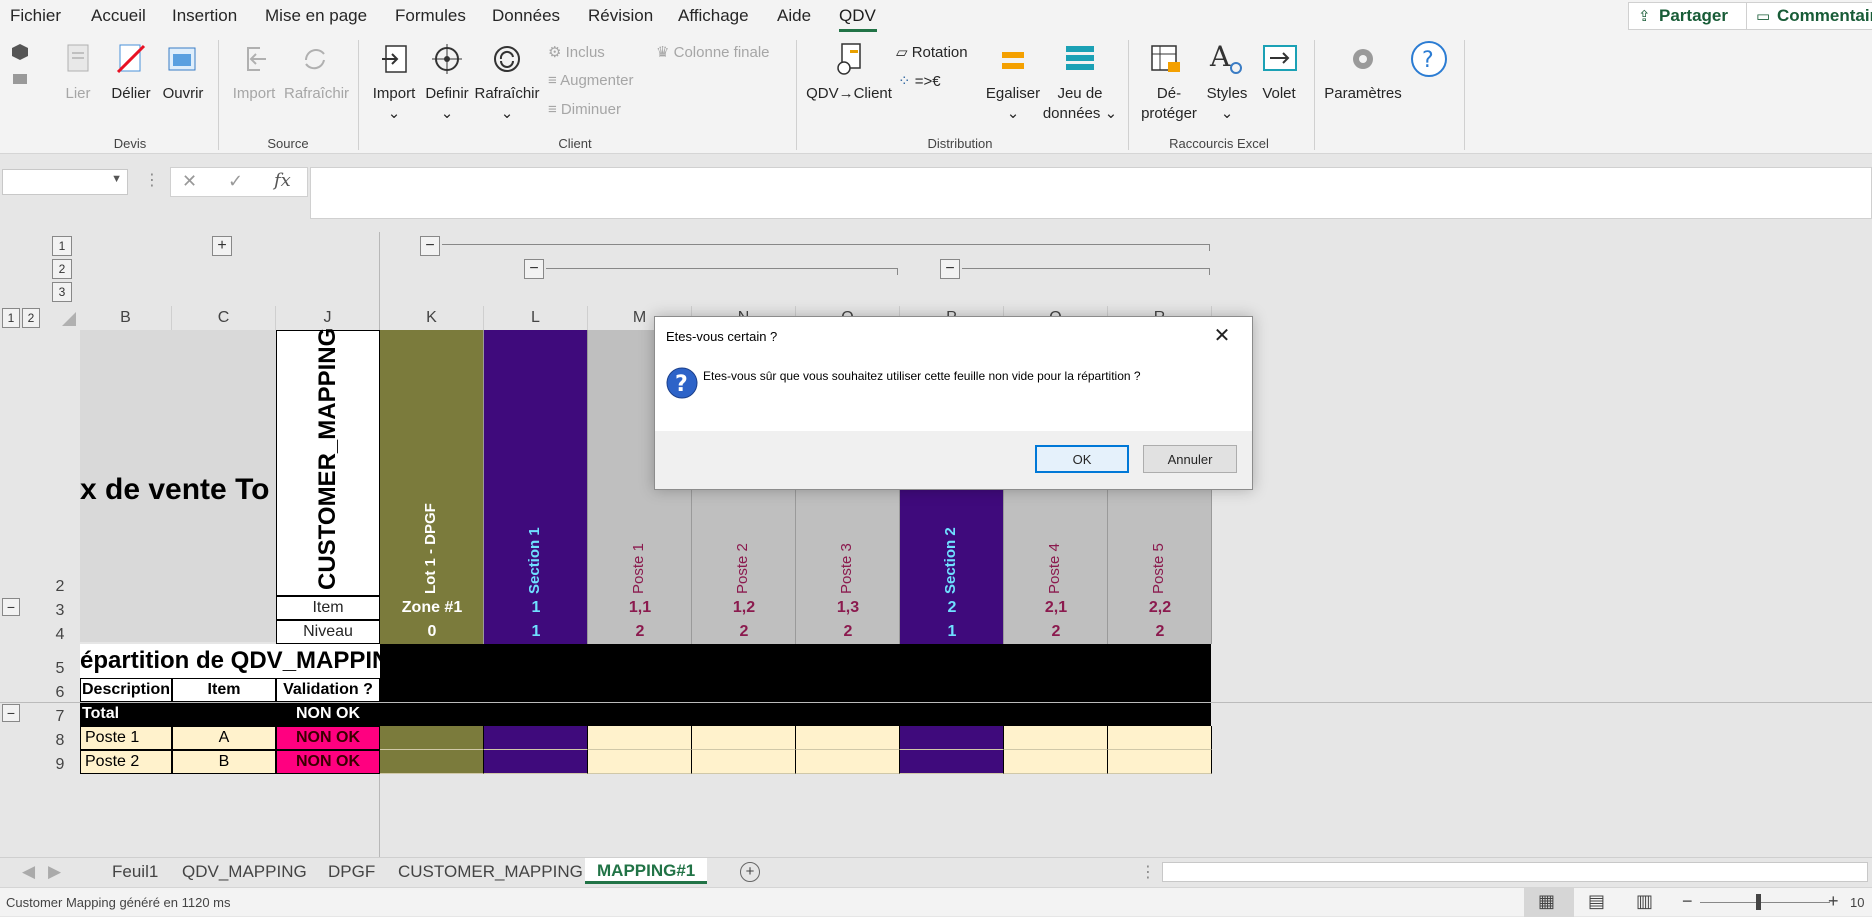 This screenshot has height=917, width=1872. Describe the element at coordinates (20, 80) in the screenshot. I see `small-tool-icon` at that location.